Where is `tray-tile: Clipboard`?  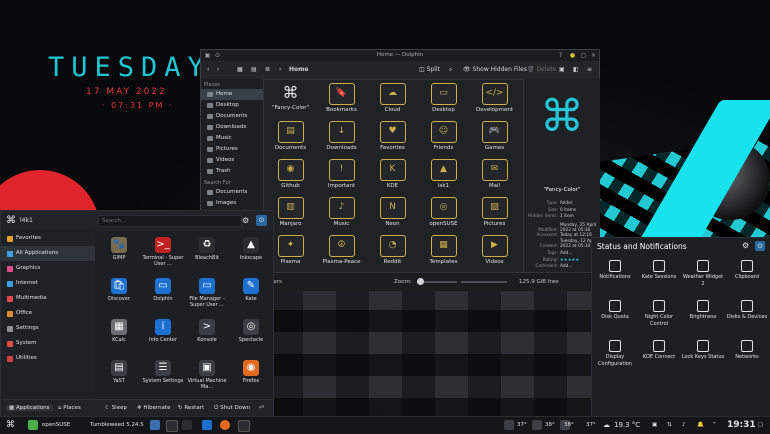
tray-tile: Clipboard is located at coordinates (747, 270).